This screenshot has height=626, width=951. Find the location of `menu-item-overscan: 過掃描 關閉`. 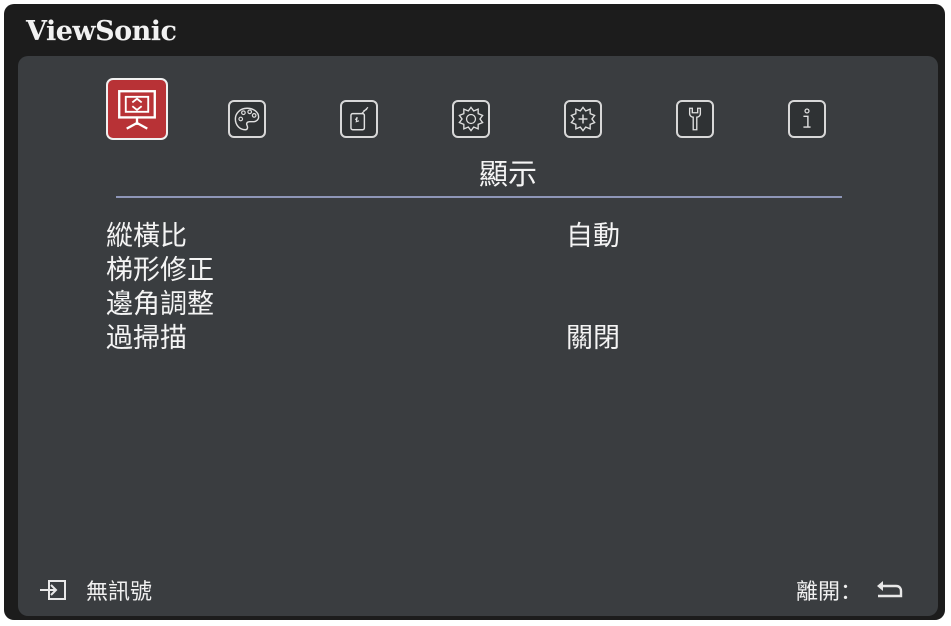

menu-item-overscan: 過掃描 關閉 is located at coordinates (506, 335).